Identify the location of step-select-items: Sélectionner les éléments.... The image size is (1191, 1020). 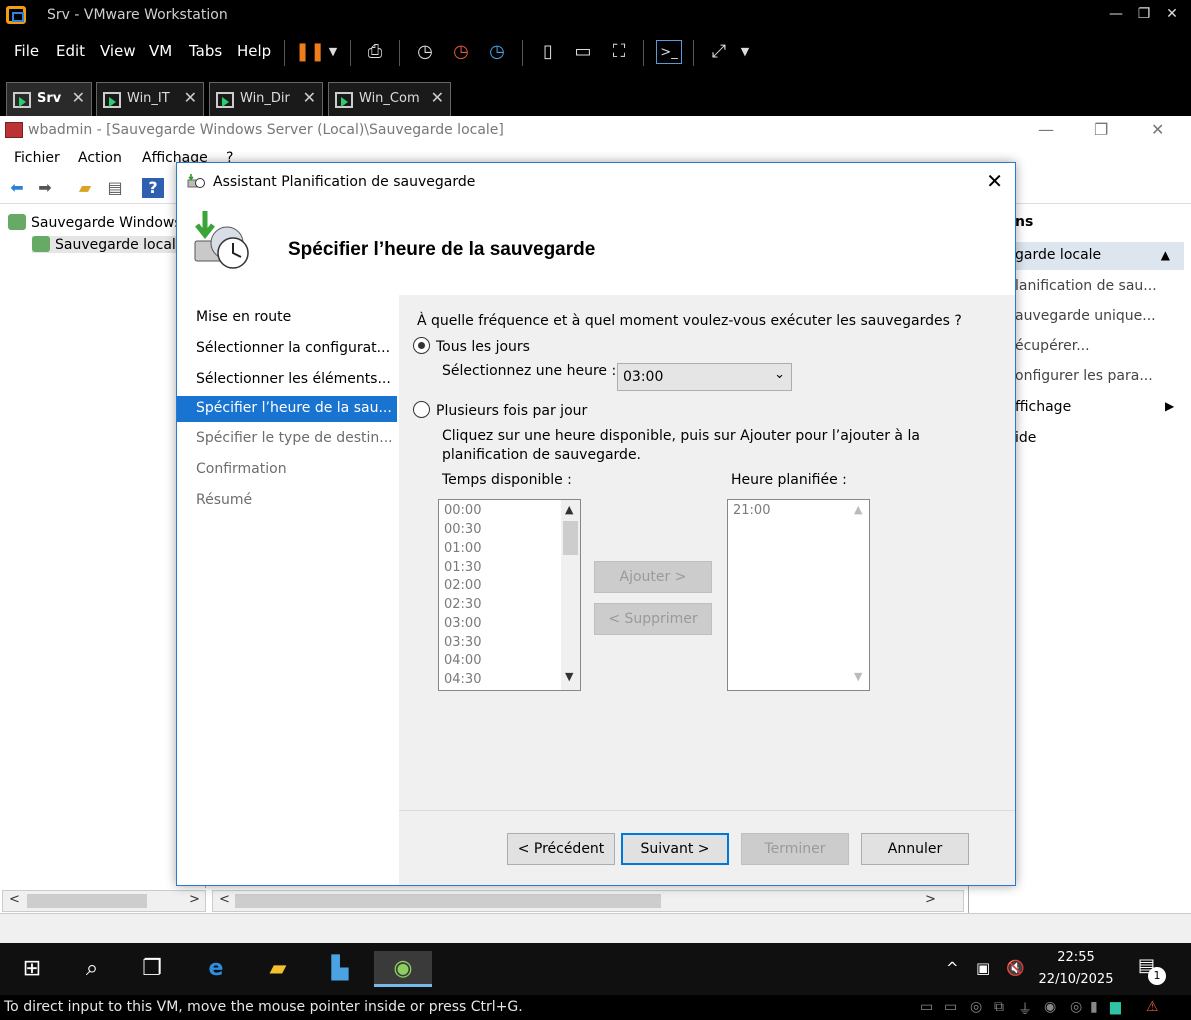
(287, 380).